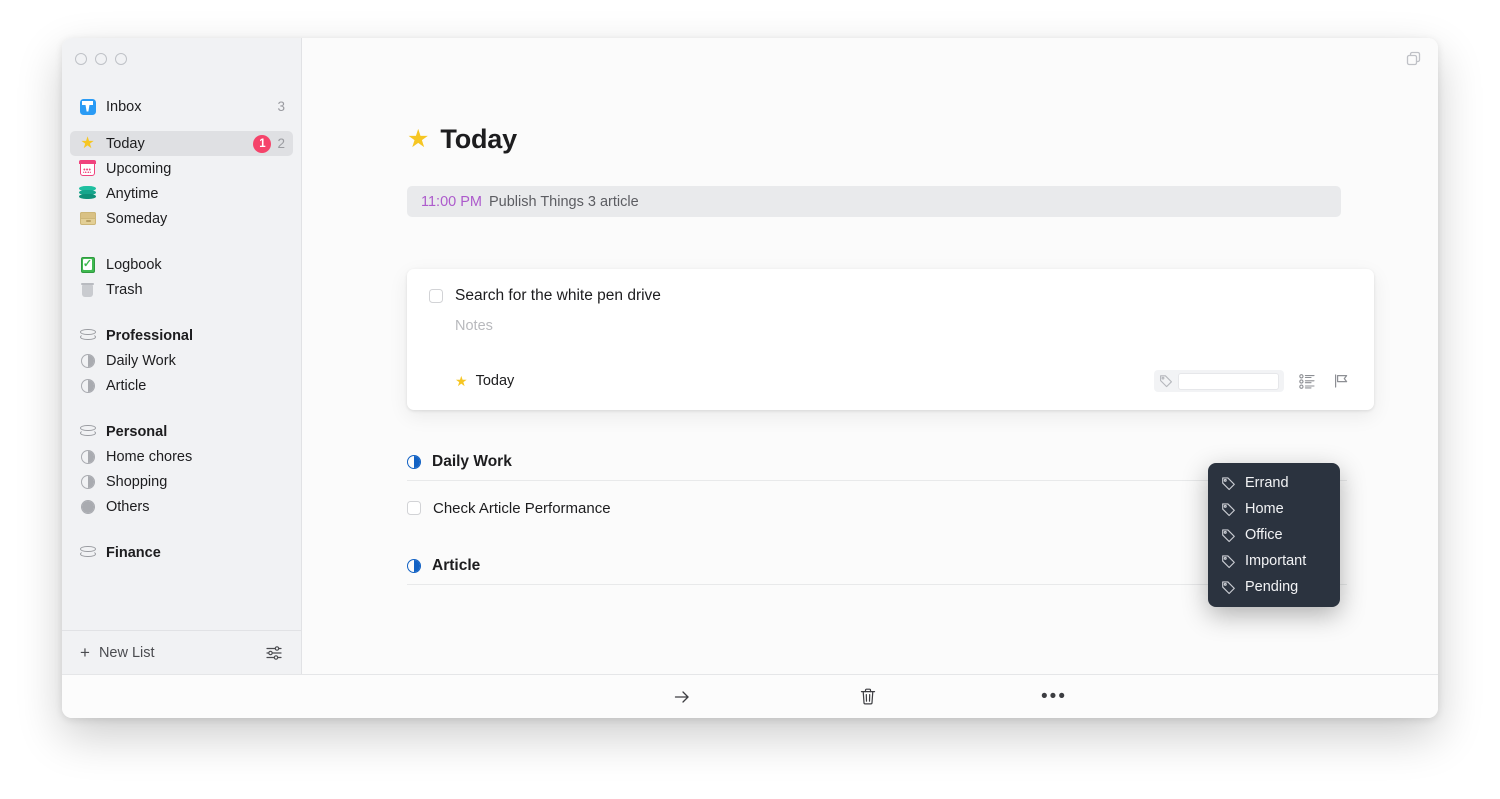 This screenshot has height=799, width=1500. I want to click on delete-button, so click(868, 697).